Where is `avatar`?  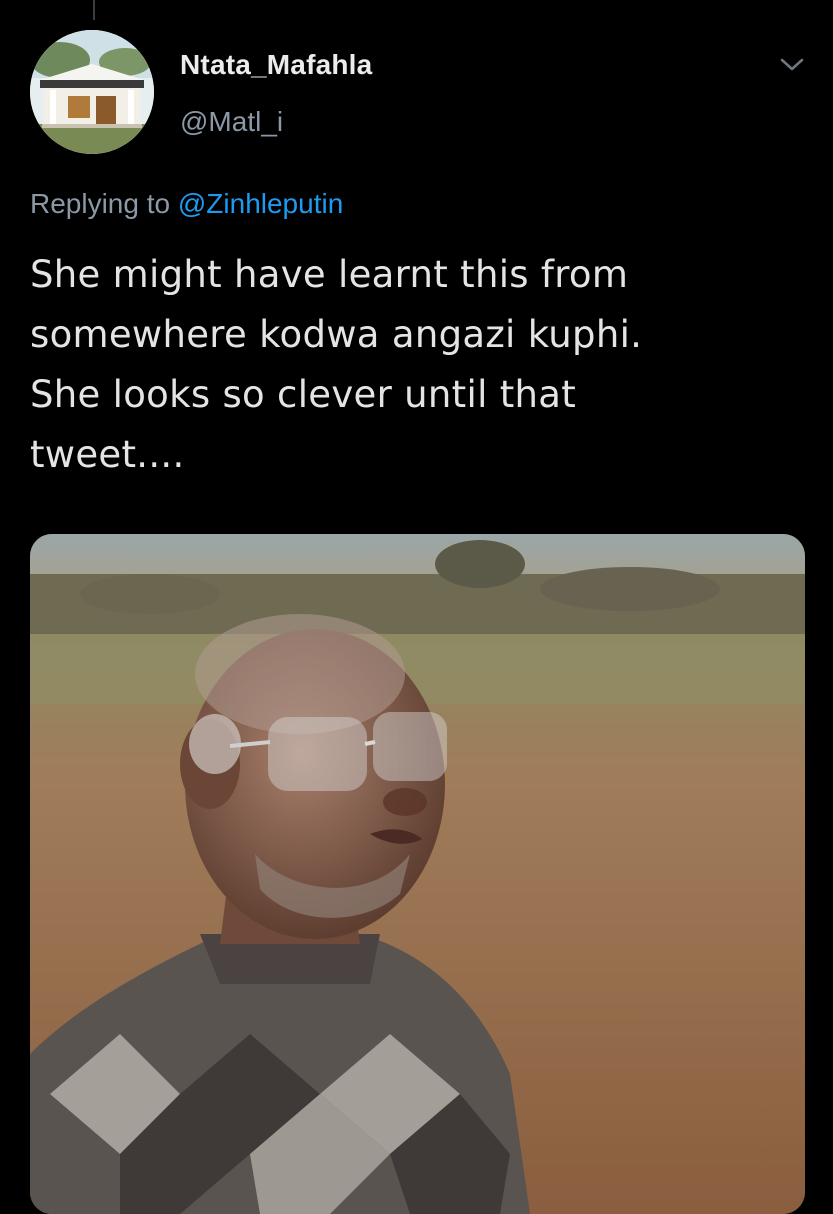
avatar is located at coordinates (92, 92).